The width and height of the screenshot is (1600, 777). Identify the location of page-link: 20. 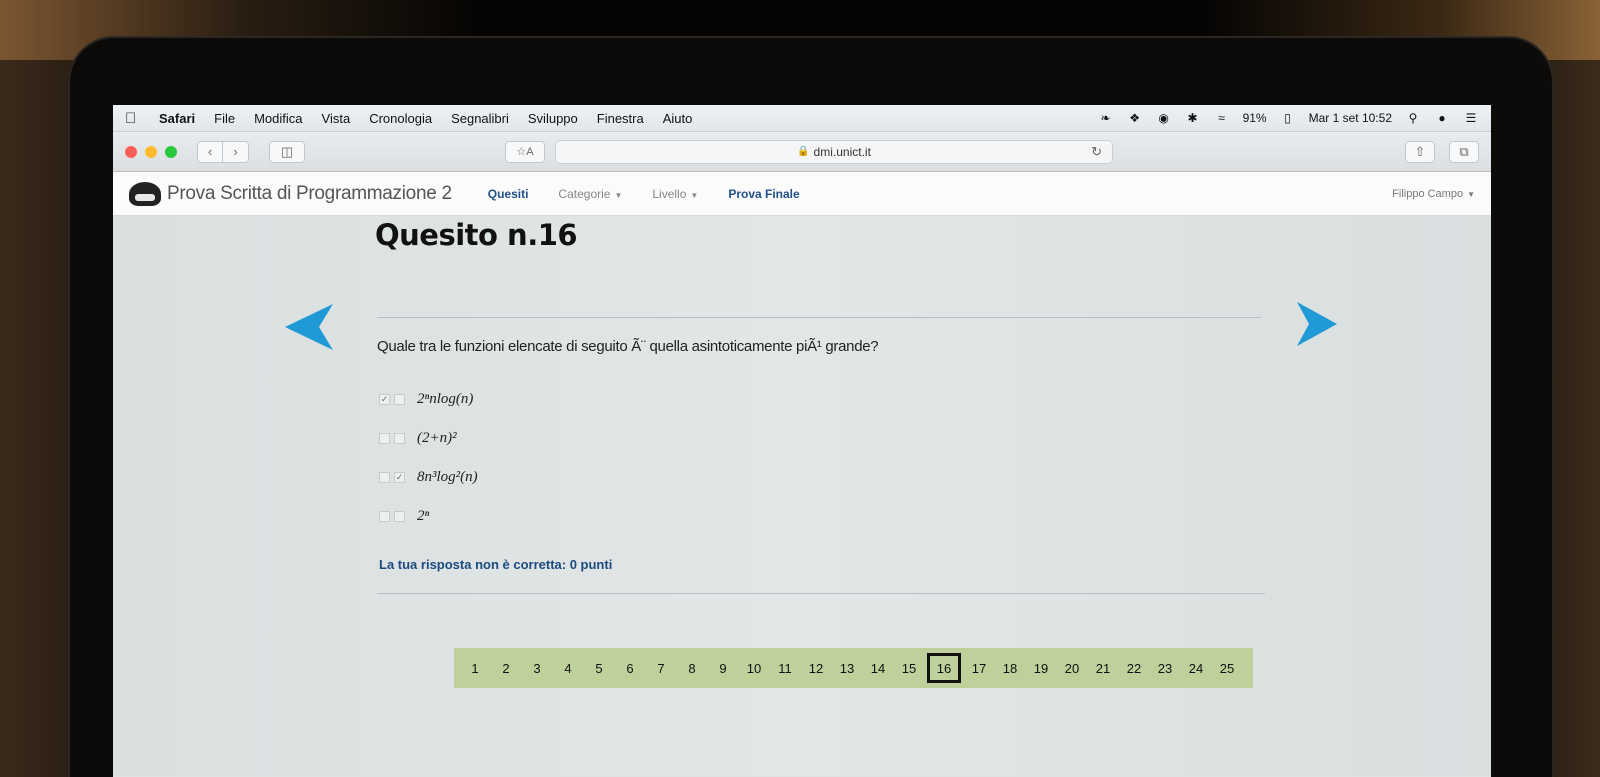
(1072, 668).